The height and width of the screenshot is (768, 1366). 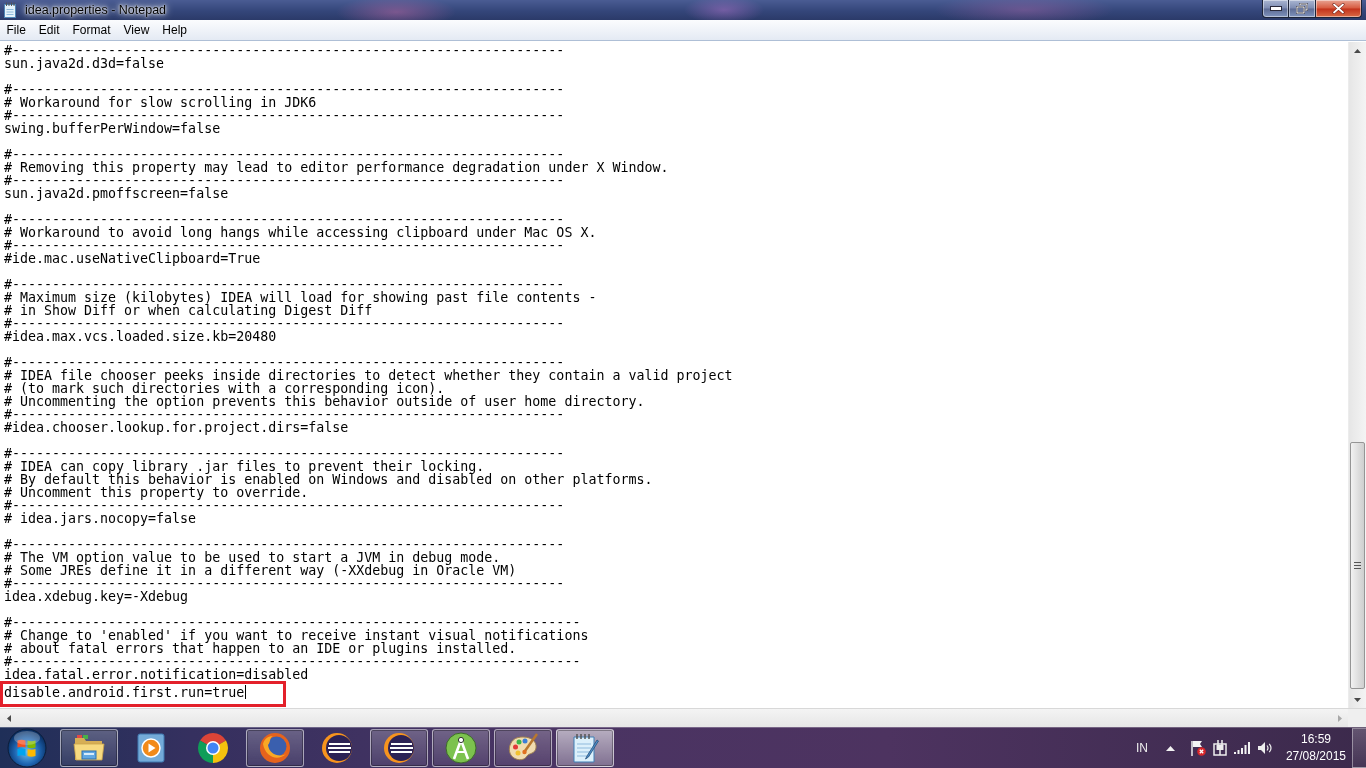 I want to click on close-icon, so click(x=1338, y=8).